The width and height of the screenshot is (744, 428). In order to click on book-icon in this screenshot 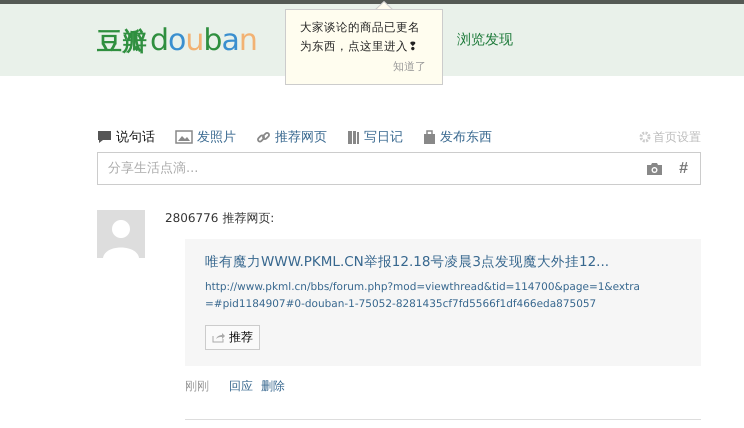, I will do `click(353, 137)`.